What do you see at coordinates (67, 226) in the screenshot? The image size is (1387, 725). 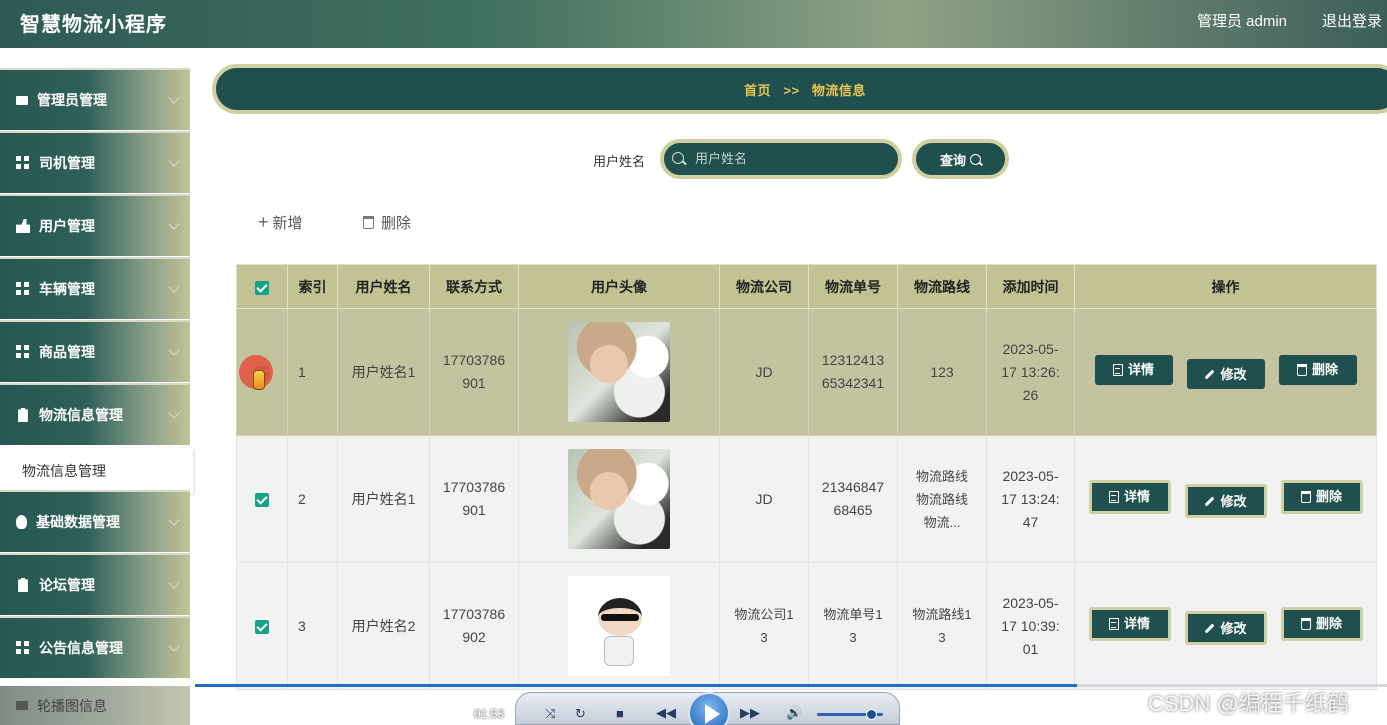 I see `sidebar-item-label: 用户管理` at bounding box center [67, 226].